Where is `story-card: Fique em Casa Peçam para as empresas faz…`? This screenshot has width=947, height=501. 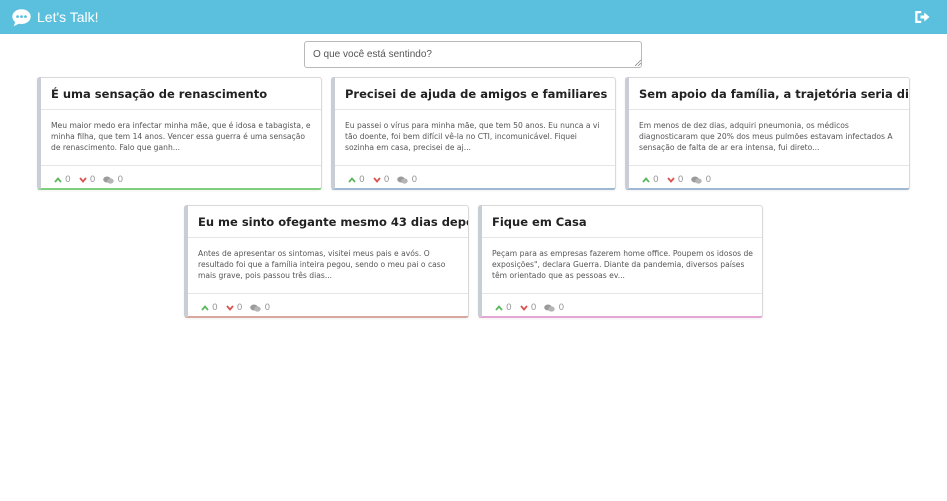 story-card: Fique em Casa Peçam para as empresas faz… is located at coordinates (620, 261).